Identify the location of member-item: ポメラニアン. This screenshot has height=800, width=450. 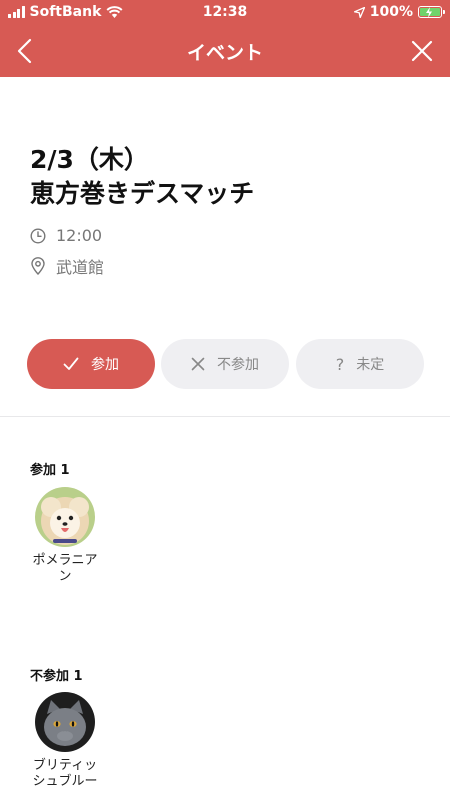
(65, 536).